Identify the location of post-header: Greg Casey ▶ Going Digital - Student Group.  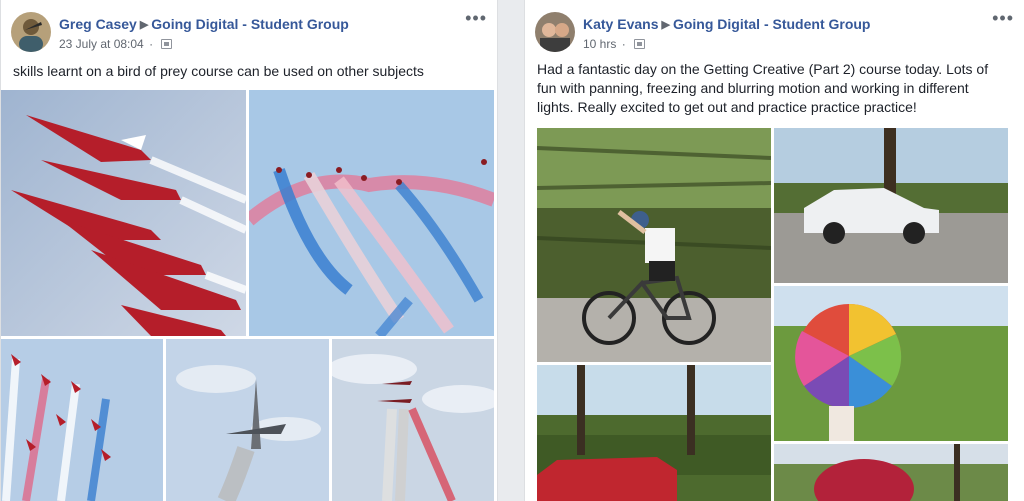
(204, 24).